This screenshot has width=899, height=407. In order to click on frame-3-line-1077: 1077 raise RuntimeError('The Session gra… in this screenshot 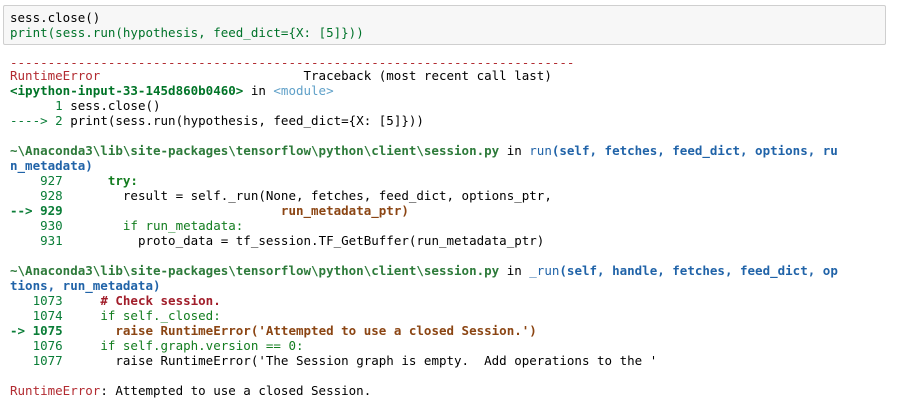, I will do `click(334, 360)`.